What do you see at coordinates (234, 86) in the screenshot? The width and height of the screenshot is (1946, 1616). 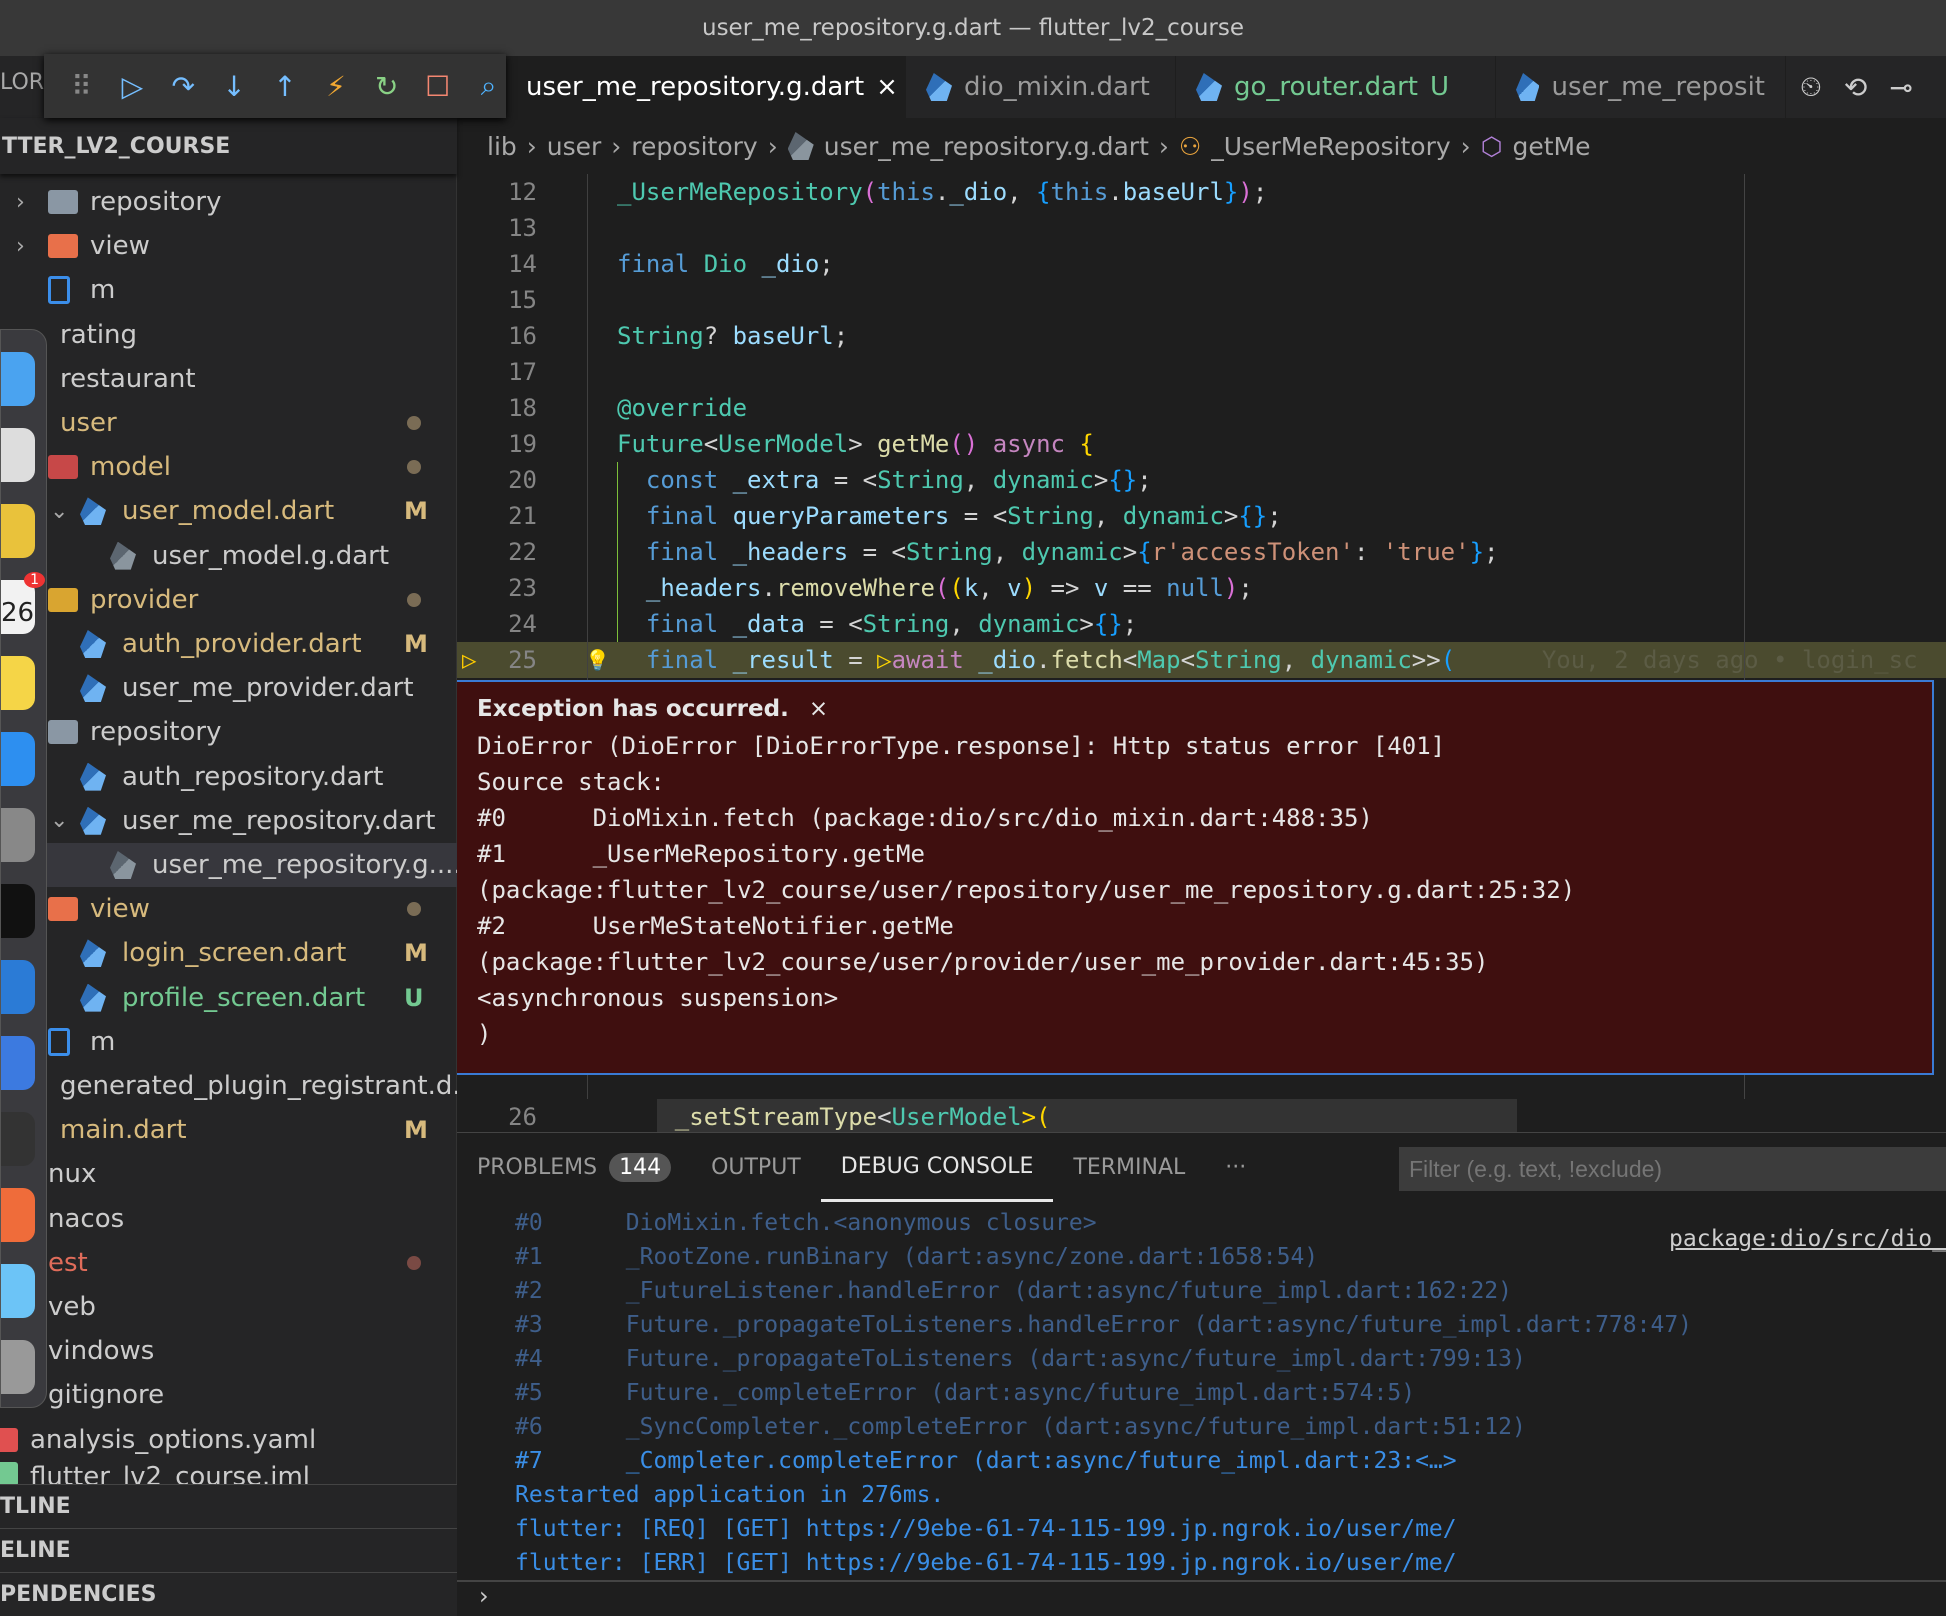 I see `step-into-icon: ↓` at bounding box center [234, 86].